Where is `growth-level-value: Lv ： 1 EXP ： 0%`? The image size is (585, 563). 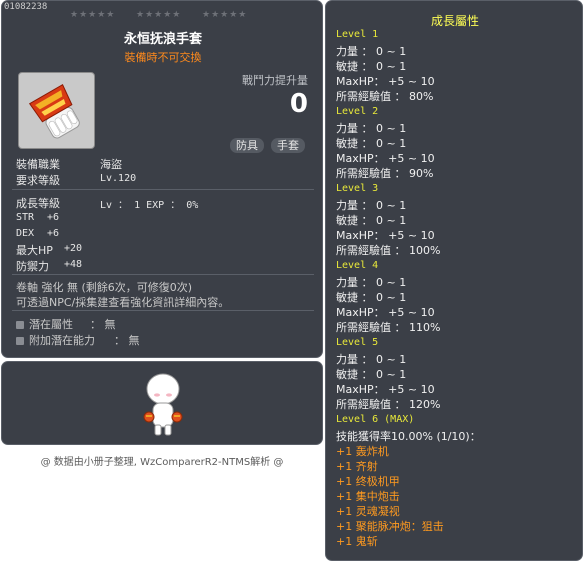 growth-level-value: Lv ： 1 EXP ： 0% is located at coordinates (149, 205).